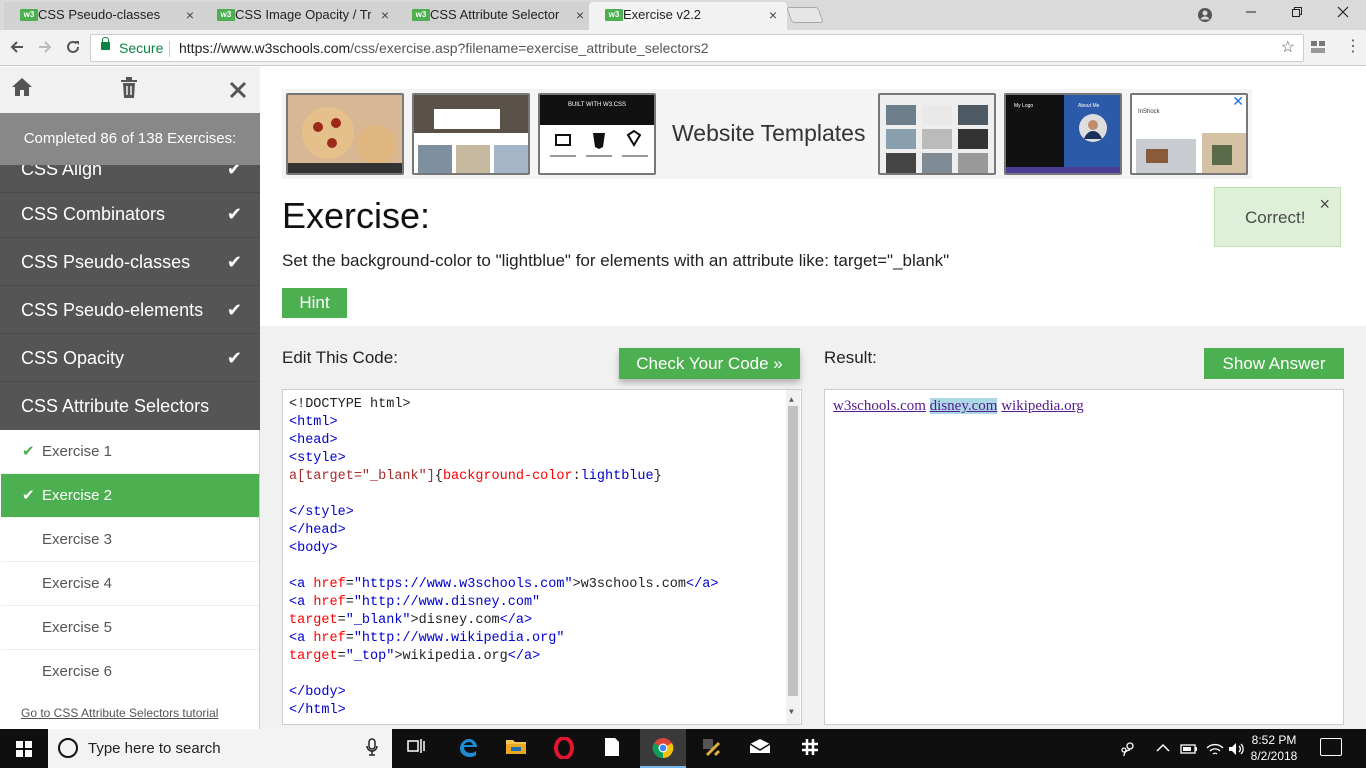 The image size is (1366, 772). I want to click on extension-icon, so click(1318, 48).